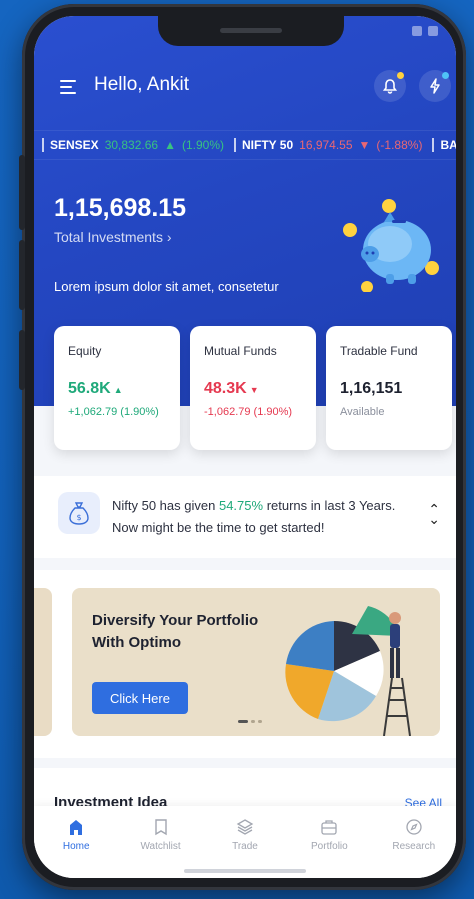 The width and height of the screenshot is (474, 899). I want to click on briefcase-icon, so click(329, 827).